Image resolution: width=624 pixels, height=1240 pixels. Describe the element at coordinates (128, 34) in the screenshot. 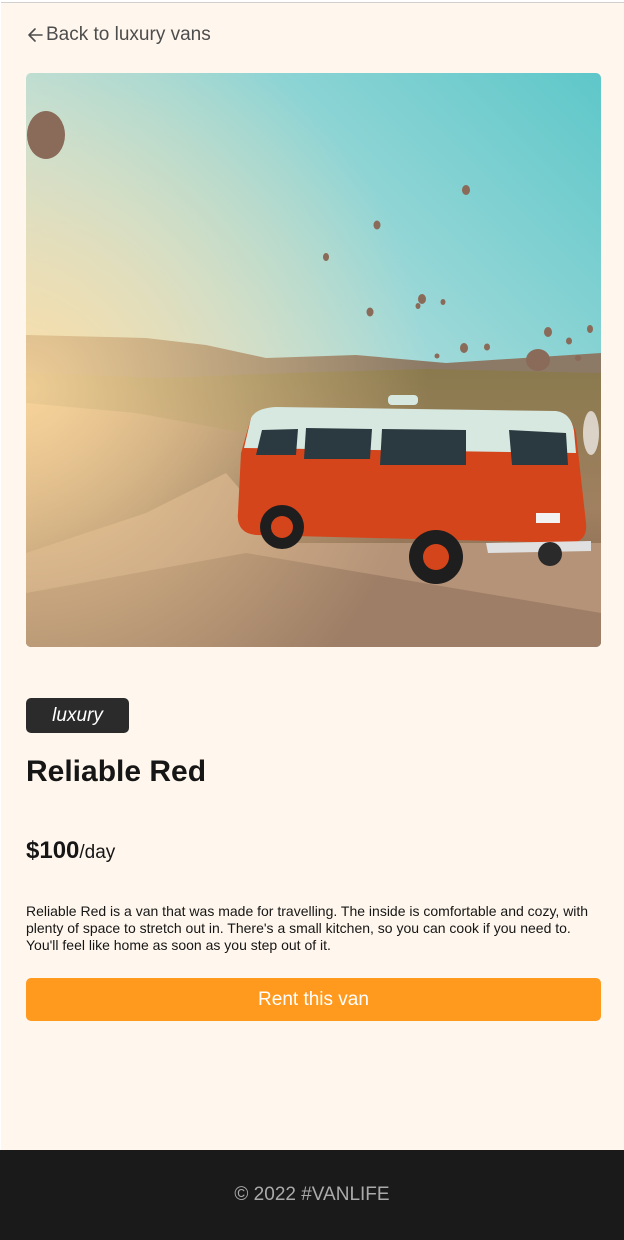

I see `back-link-label: Back to luxury vans` at that location.